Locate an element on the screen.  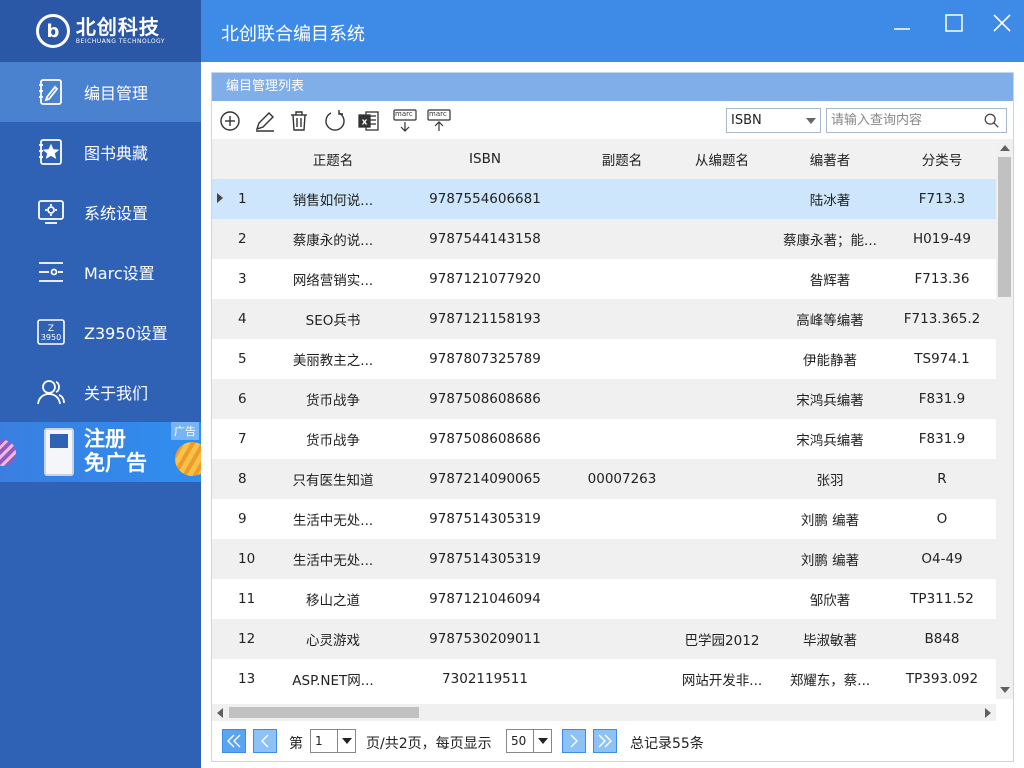
table-row: 1 销售如何说... 9787554606681 陆冰著 F713.3 is located at coordinates (604, 199).